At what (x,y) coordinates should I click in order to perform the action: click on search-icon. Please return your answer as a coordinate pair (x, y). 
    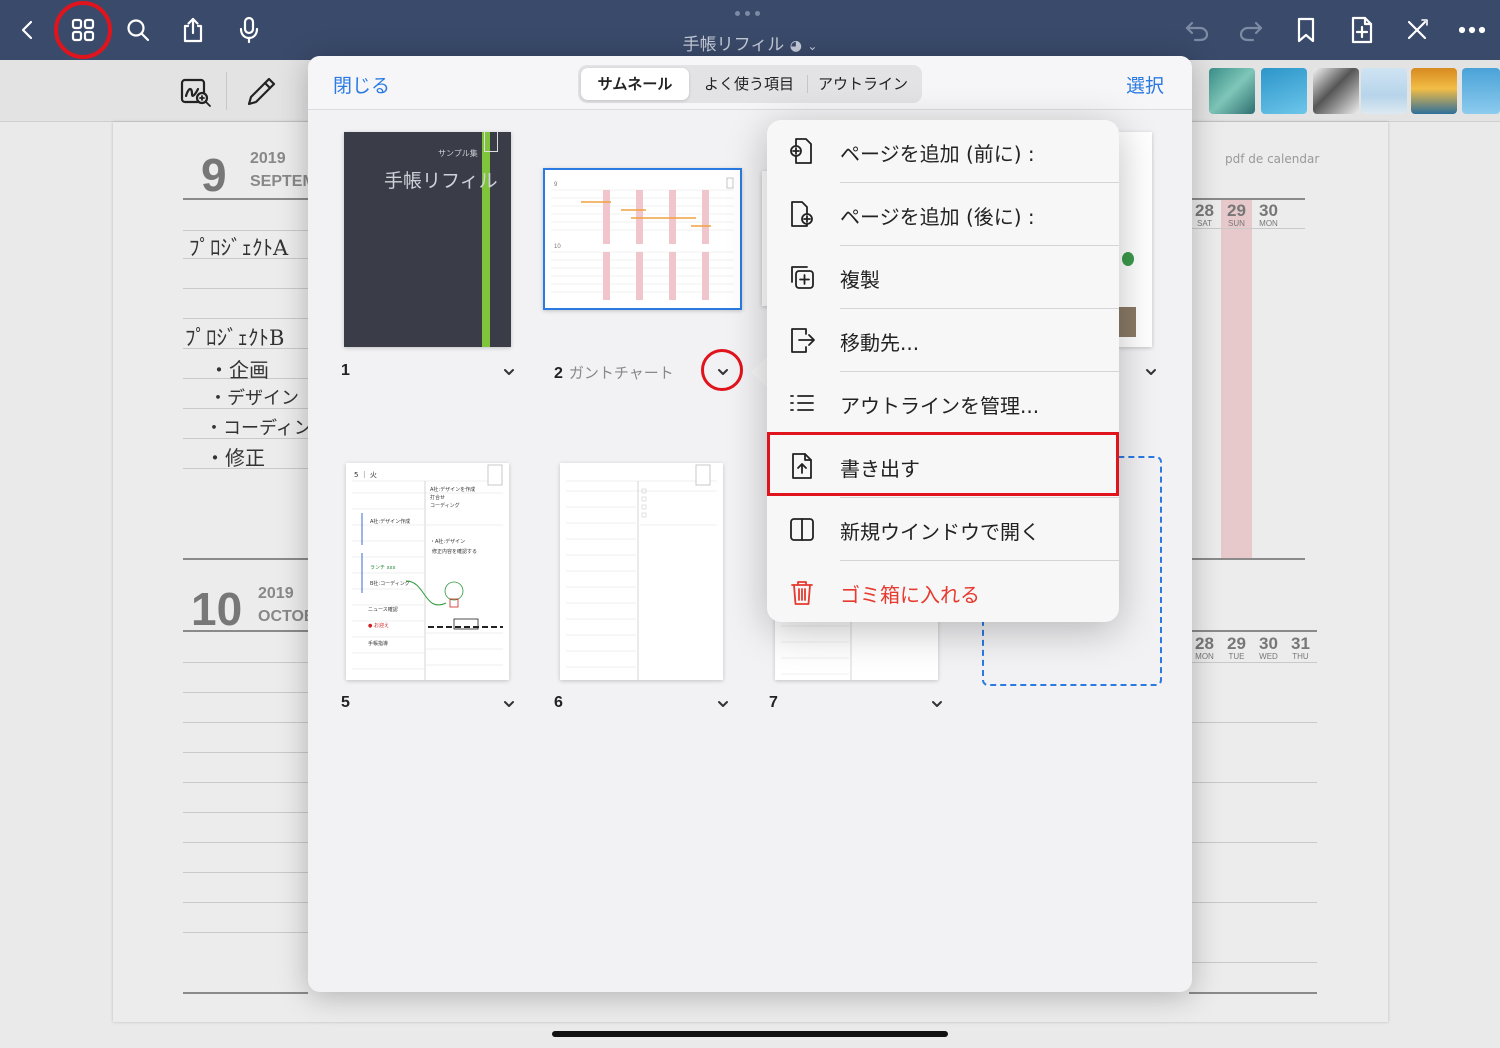
    Looking at the image, I should click on (138, 30).